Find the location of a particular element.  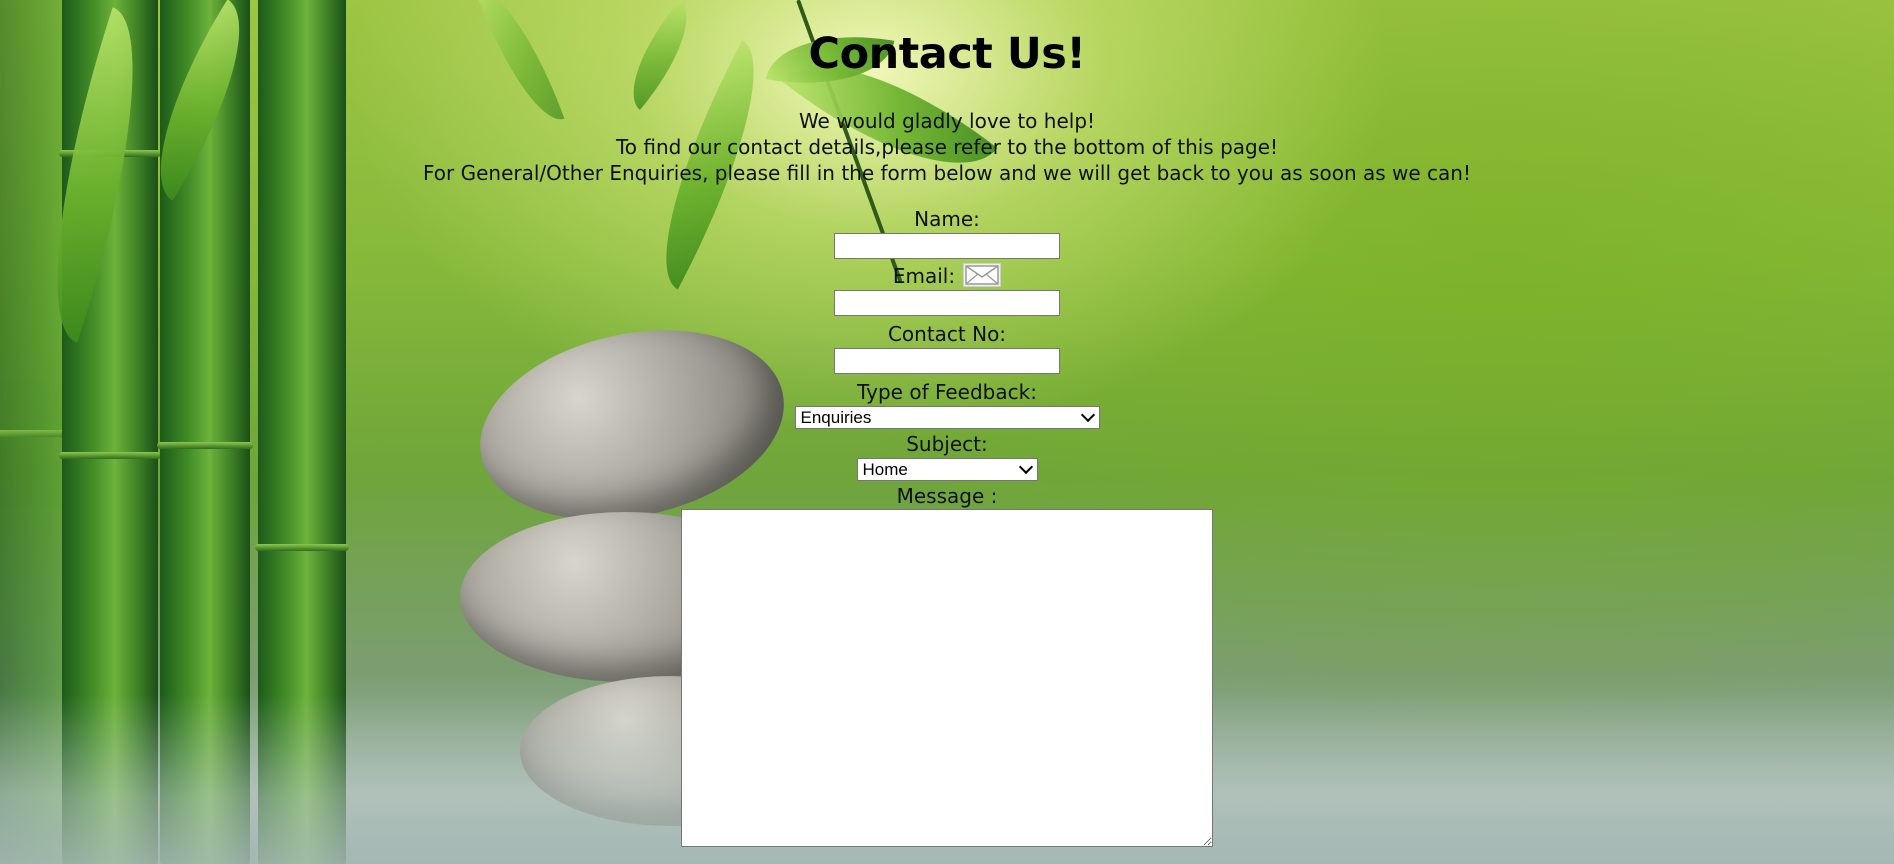

page-title: Contact Us! is located at coordinates (947, 54).